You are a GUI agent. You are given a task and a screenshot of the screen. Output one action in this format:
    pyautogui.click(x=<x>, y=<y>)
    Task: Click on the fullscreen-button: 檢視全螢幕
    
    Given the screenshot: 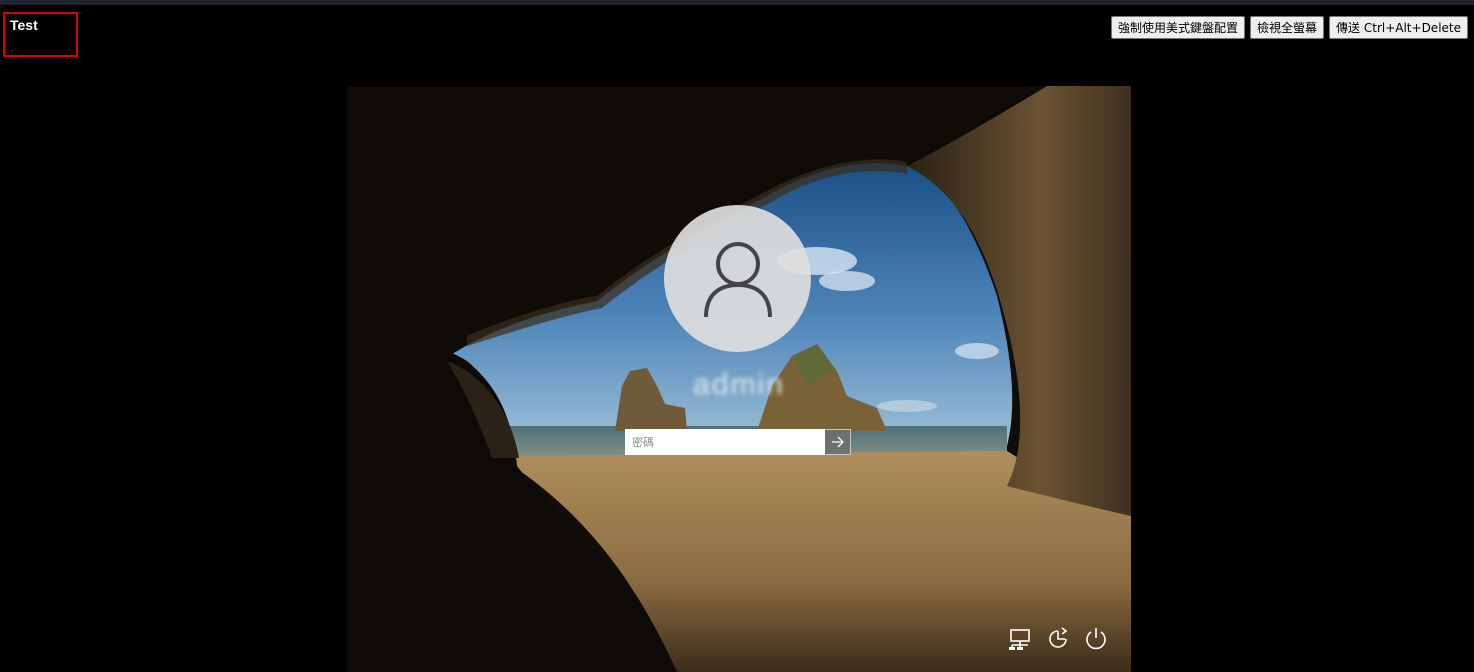 What is the action you would take?
    pyautogui.click(x=1287, y=27)
    